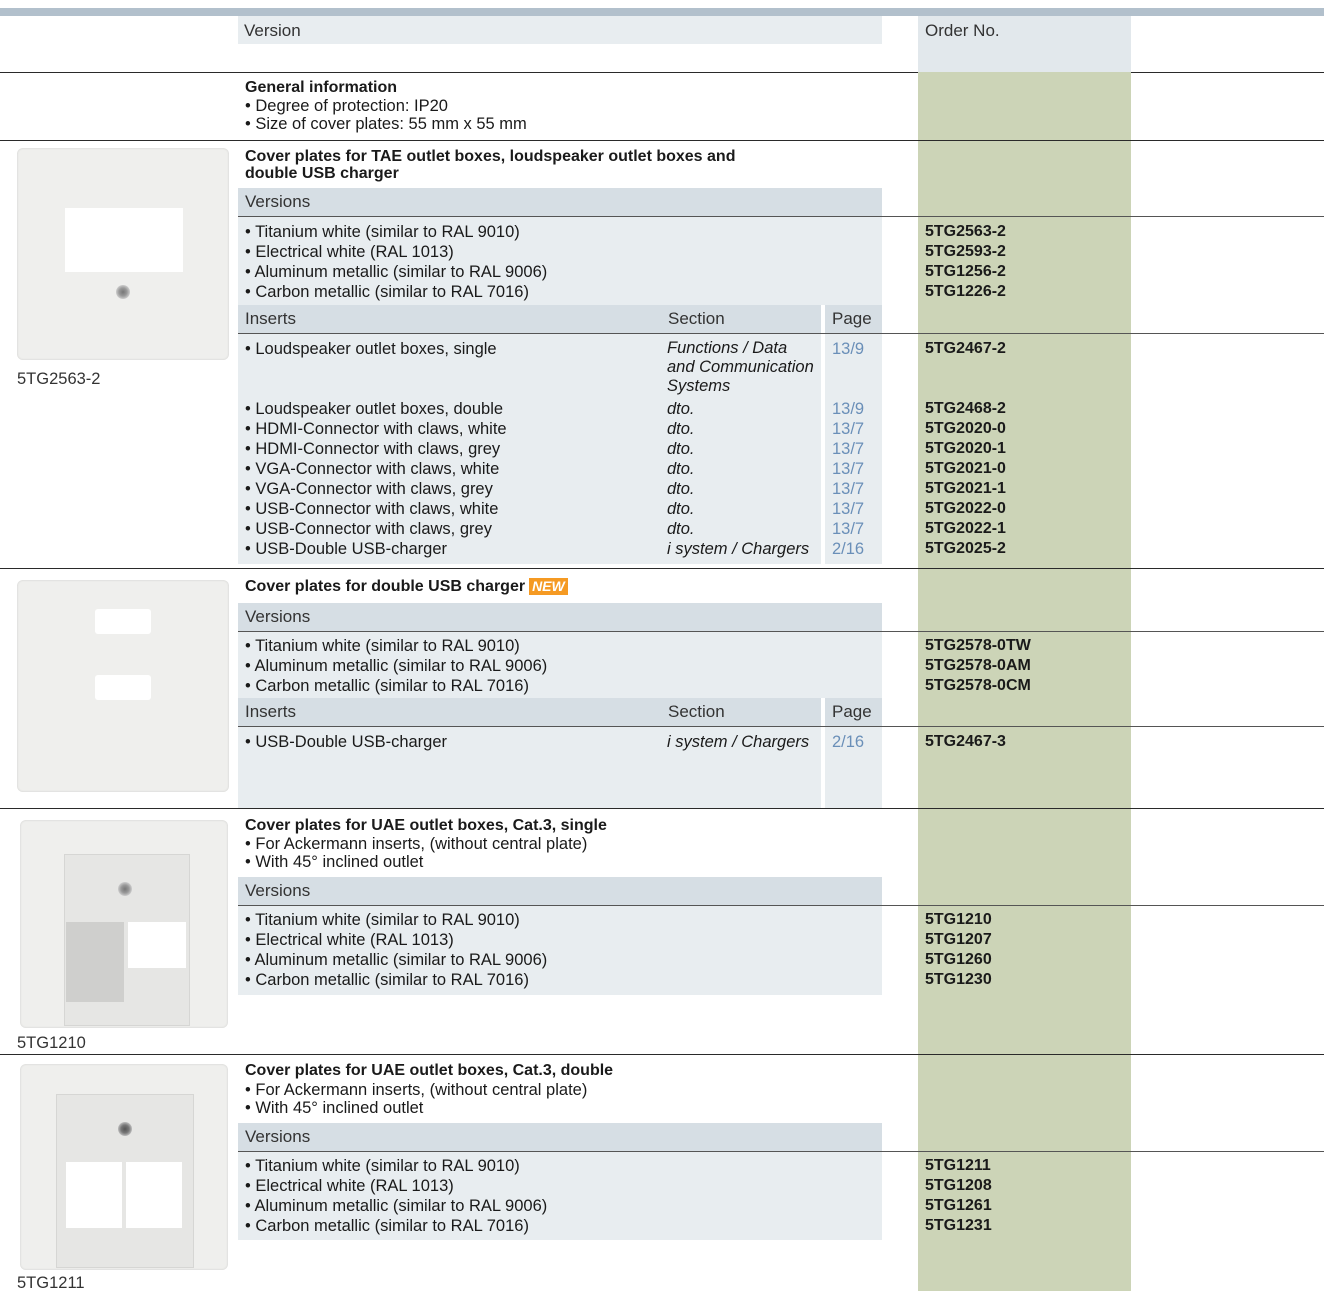 The height and width of the screenshot is (1293, 1324). Describe the element at coordinates (962, 30) in the screenshot. I see `order-header-label: Order No.` at that location.